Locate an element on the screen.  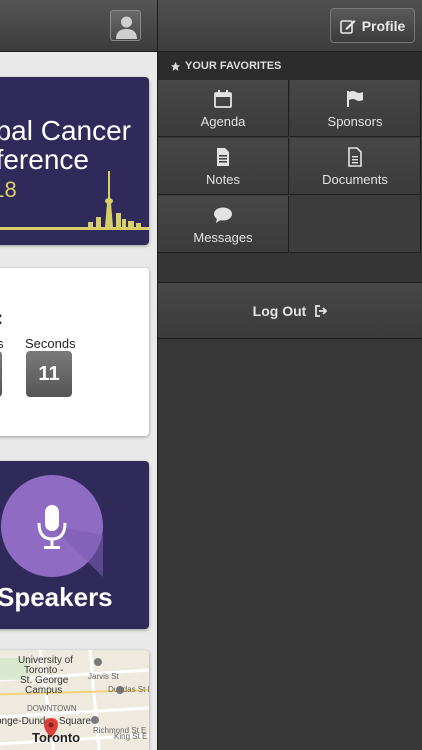
tile-sponsors-label: Sponsors is located at coordinates (355, 121).